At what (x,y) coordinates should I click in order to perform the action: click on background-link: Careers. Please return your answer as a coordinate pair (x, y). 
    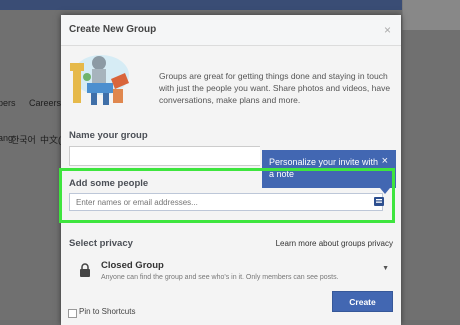
    Looking at the image, I should click on (45, 103).